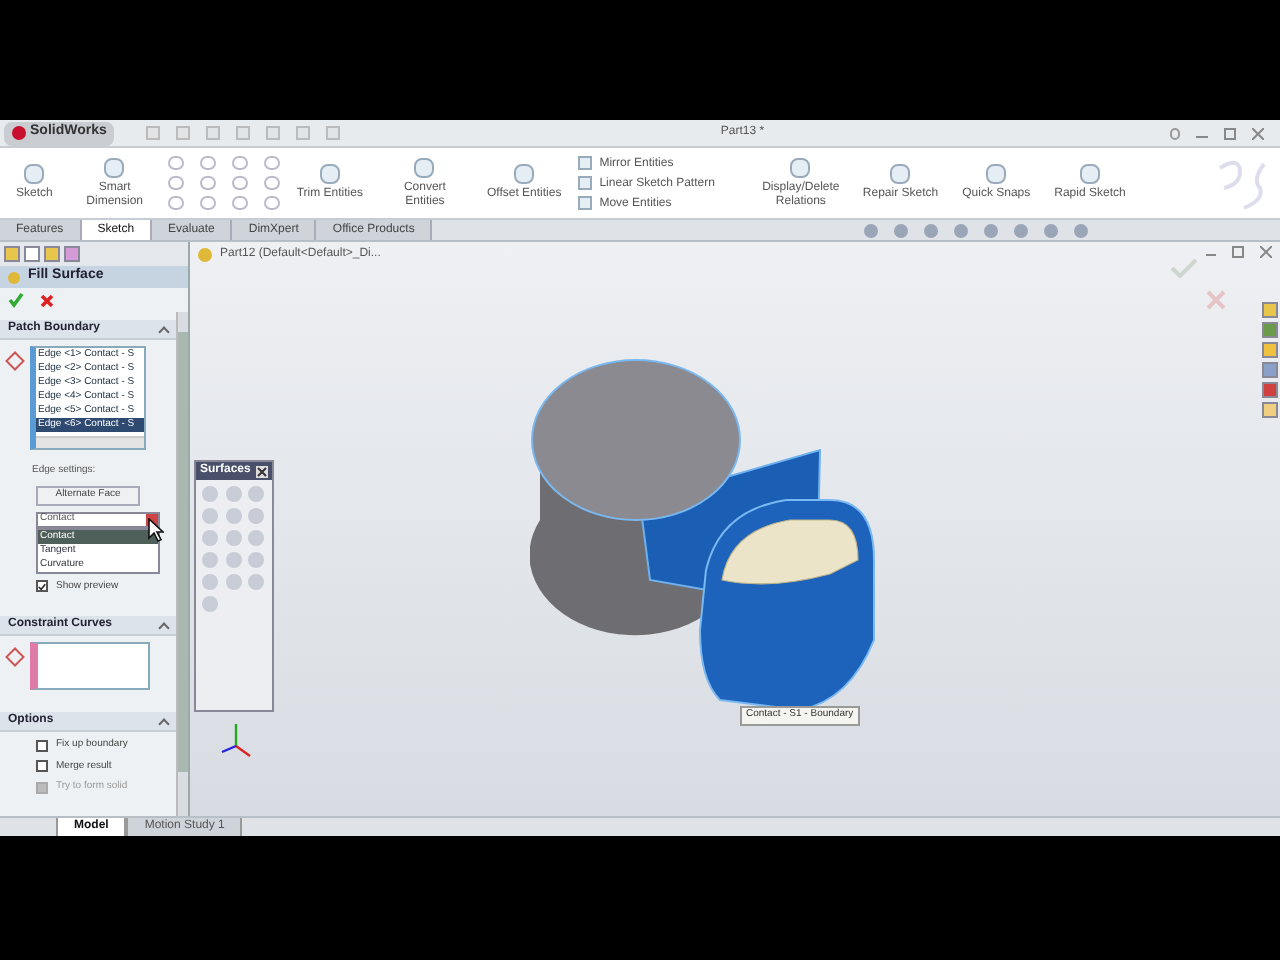  I want to click on horizontal-scrollbar, so click(90, 442).